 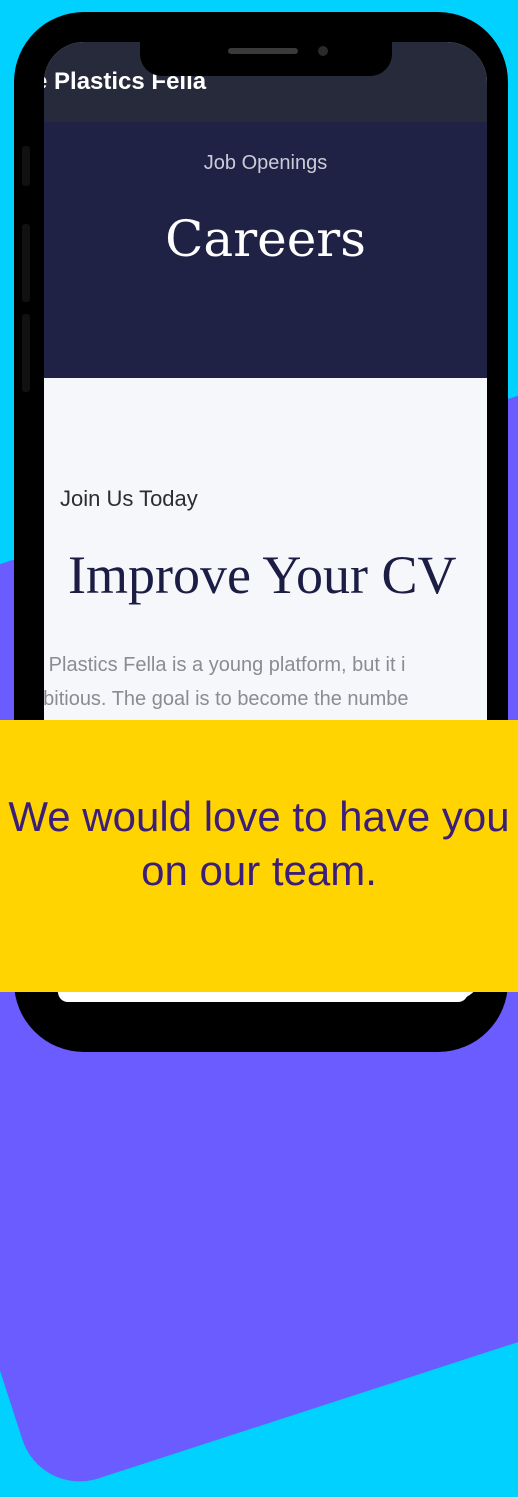 I want to click on screen-bottom-edge, so click(x=263, y=997).